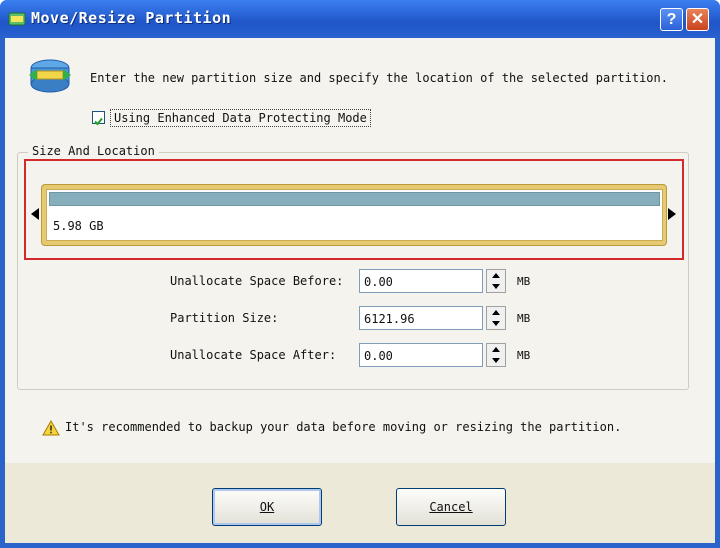 The height and width of the screenshot is (548, 720). Describe the element at coordinates (51, 428) in the screenshot. I see `warning-icon` at that location.